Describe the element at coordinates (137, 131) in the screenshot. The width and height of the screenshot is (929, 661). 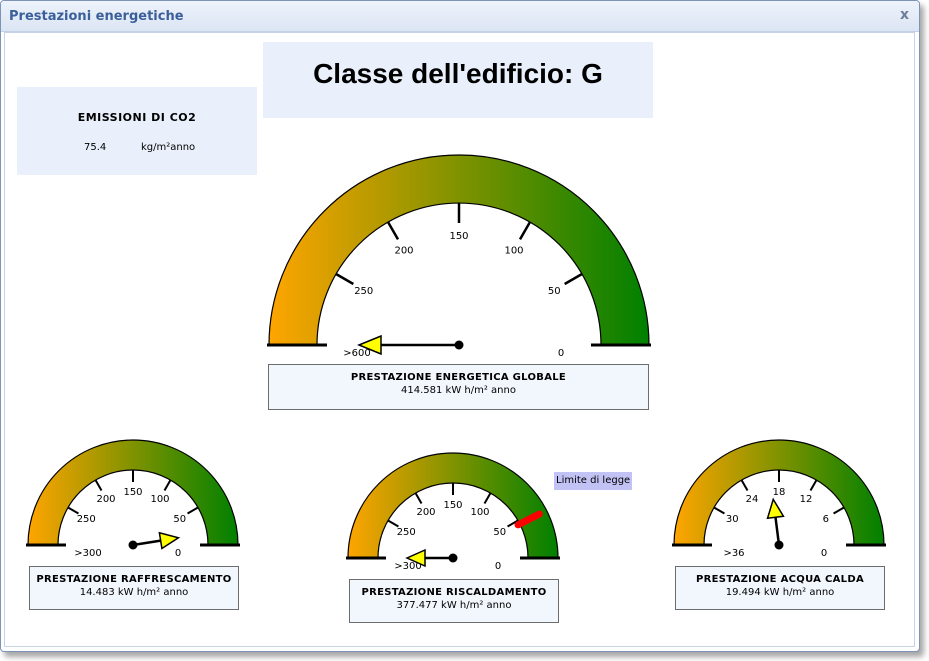
I see `co2-emissions-panel: EMISSIONI DI CO2 75.4 kg/m²anno` at that location.